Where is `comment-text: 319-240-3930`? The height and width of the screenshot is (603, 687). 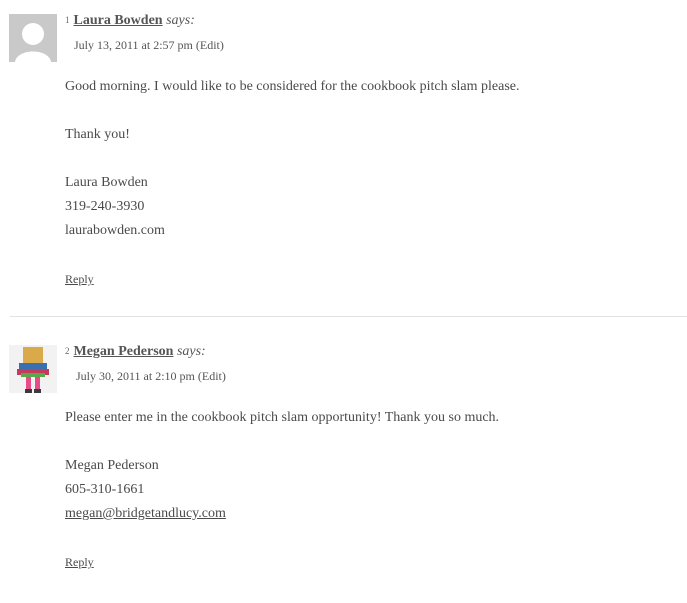 comment-text: 319-240-3930 is located at coordinates (105, 206).